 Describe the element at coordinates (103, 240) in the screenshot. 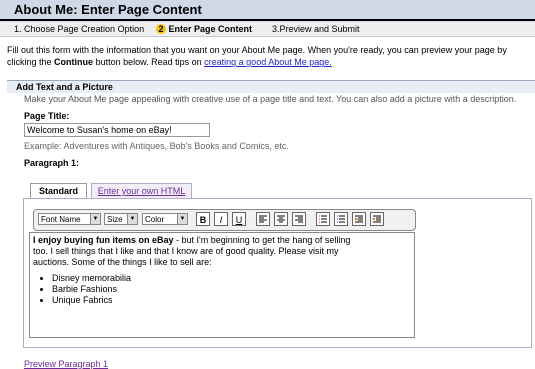

I see `editor-bold-text: I enjoy buying fun items on eBay` at that location.